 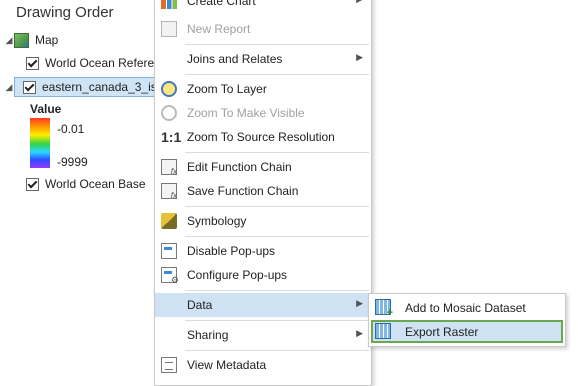 I want to click on menu-item-view-metadata: View Metadata, so click(x=263, y=365).